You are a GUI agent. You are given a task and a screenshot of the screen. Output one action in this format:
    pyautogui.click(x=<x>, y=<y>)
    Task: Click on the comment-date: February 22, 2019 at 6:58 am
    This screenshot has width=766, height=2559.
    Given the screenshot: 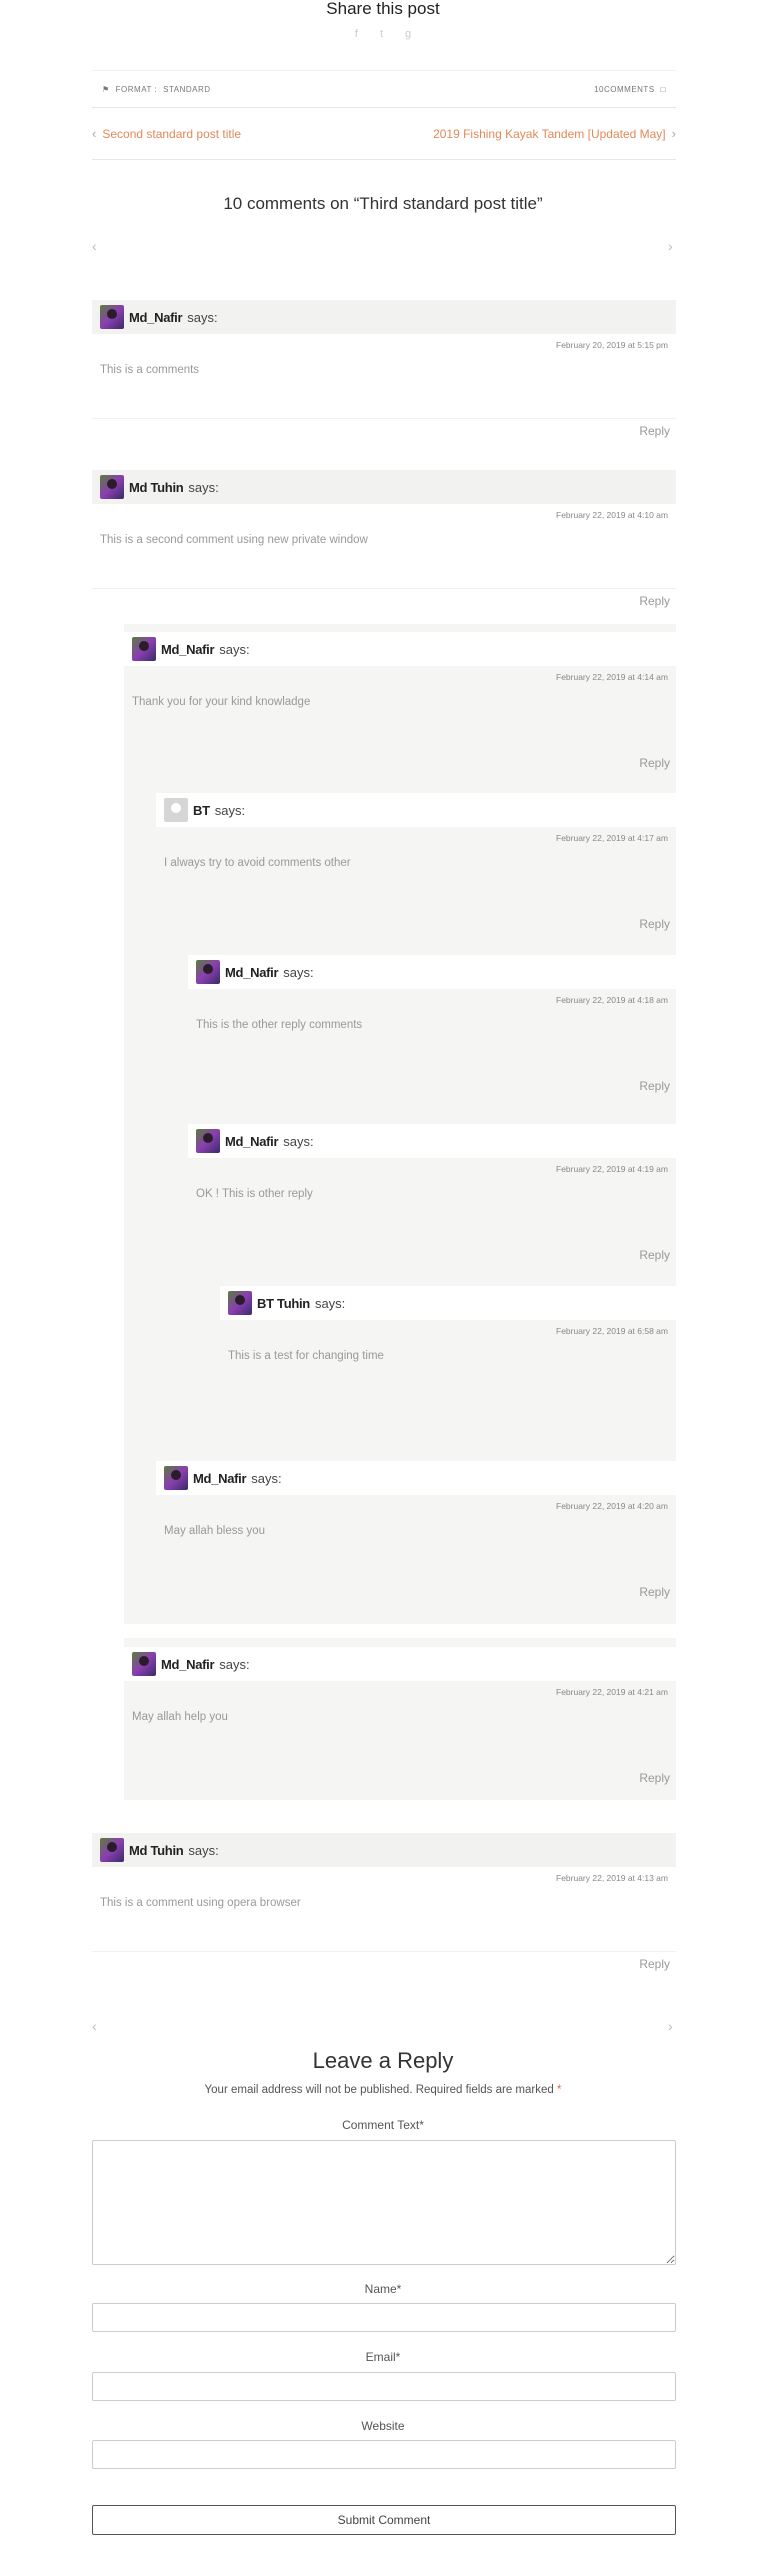 What is the action you would take?
    pyautogui.click(x=448, y=1328)
    